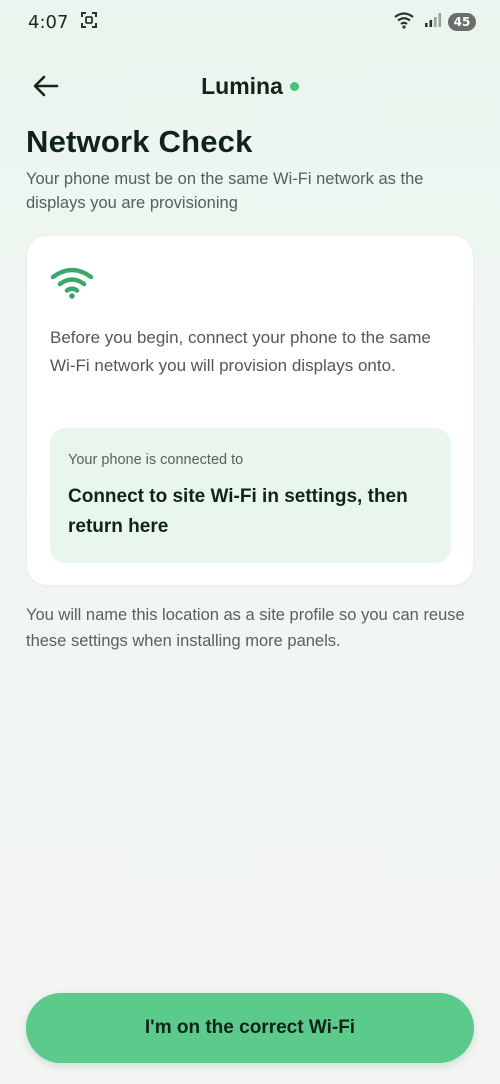 This screenshot has width=500, height=1084. Describe the element at coordinates (89, 22) in the screenshot. I see `screenshot-icon` at that location.